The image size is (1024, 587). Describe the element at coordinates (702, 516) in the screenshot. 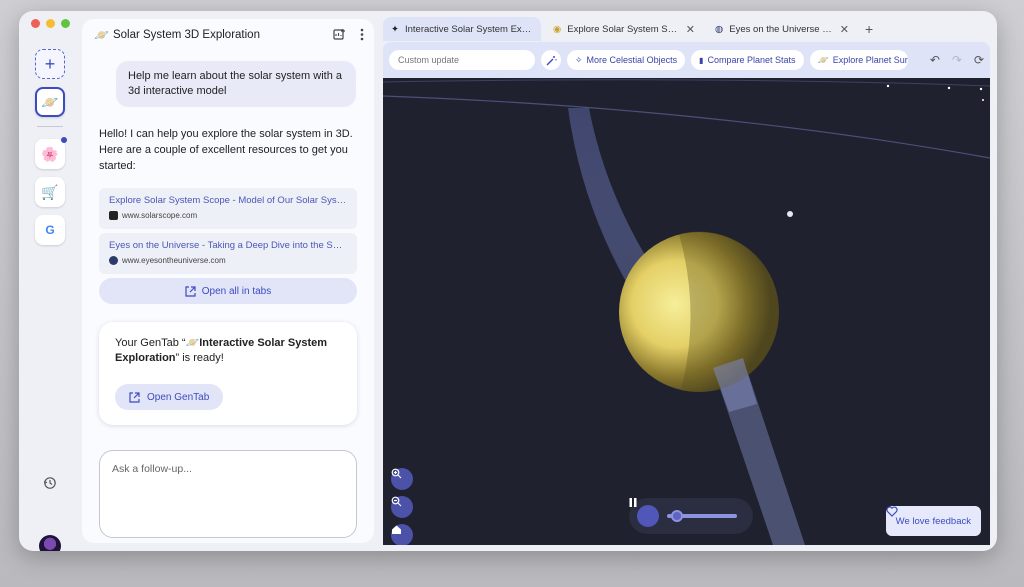

I see `speed-slider` at that location.